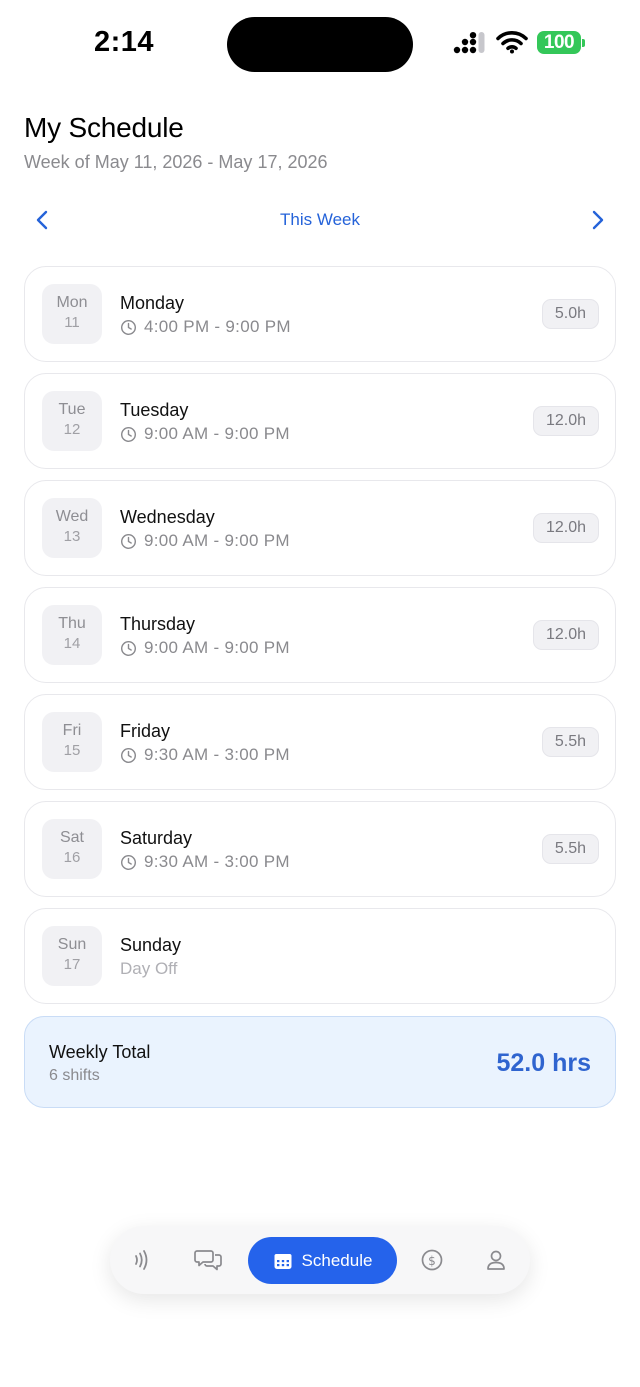 This screenshot has height=1387, width=640. I want to click on date-number: 14, so click(72, 643).